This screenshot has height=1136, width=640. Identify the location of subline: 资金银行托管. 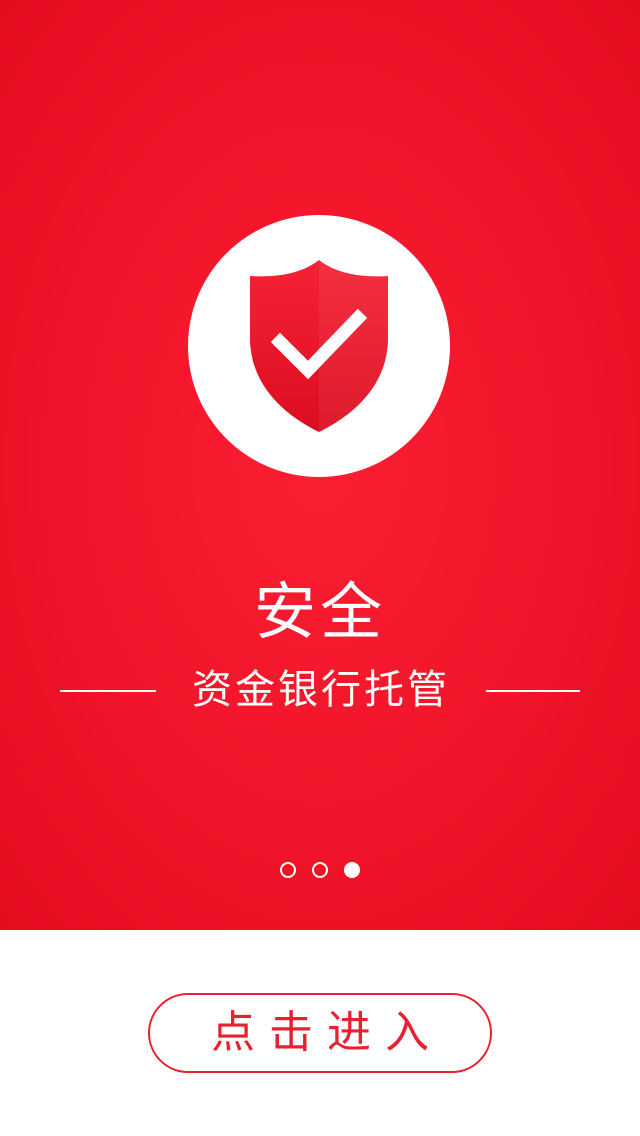
(321, 690).